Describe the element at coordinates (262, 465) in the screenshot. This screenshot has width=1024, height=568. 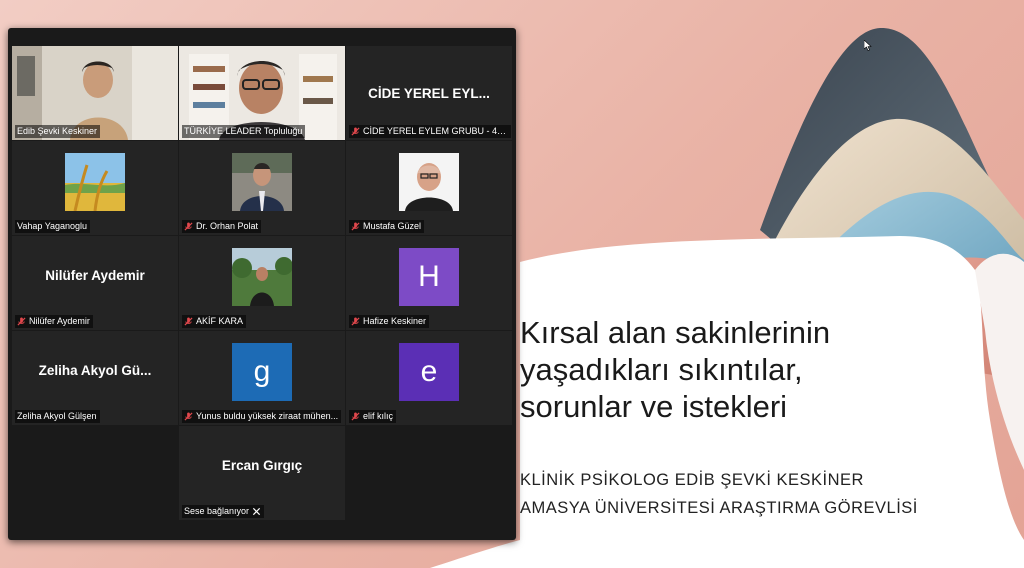
I see `participant-display-name: Ercan Gırgıç` at that location.